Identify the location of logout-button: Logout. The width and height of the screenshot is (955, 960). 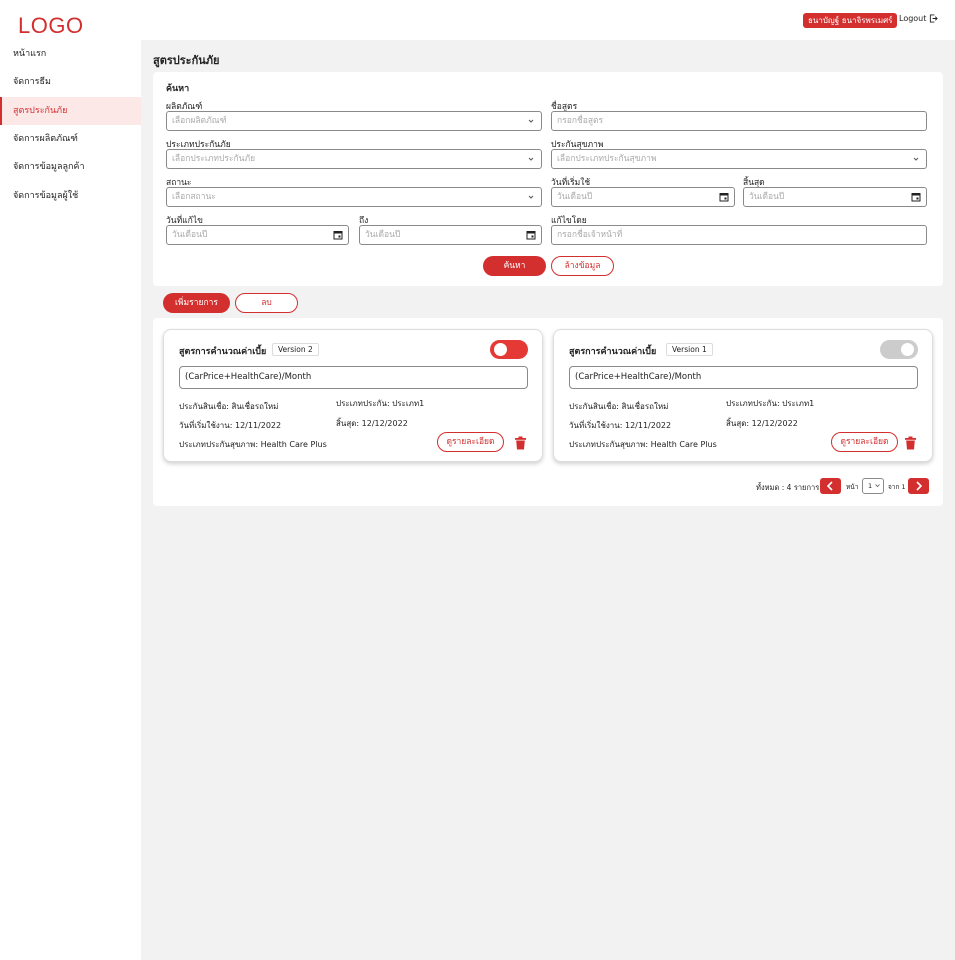
(919, 18).